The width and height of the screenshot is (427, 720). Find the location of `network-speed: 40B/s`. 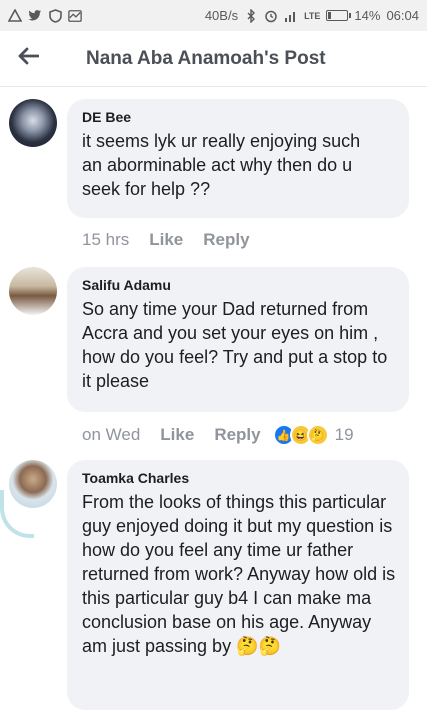

network-speed: 40B/s is located at coordinates (221, 15).